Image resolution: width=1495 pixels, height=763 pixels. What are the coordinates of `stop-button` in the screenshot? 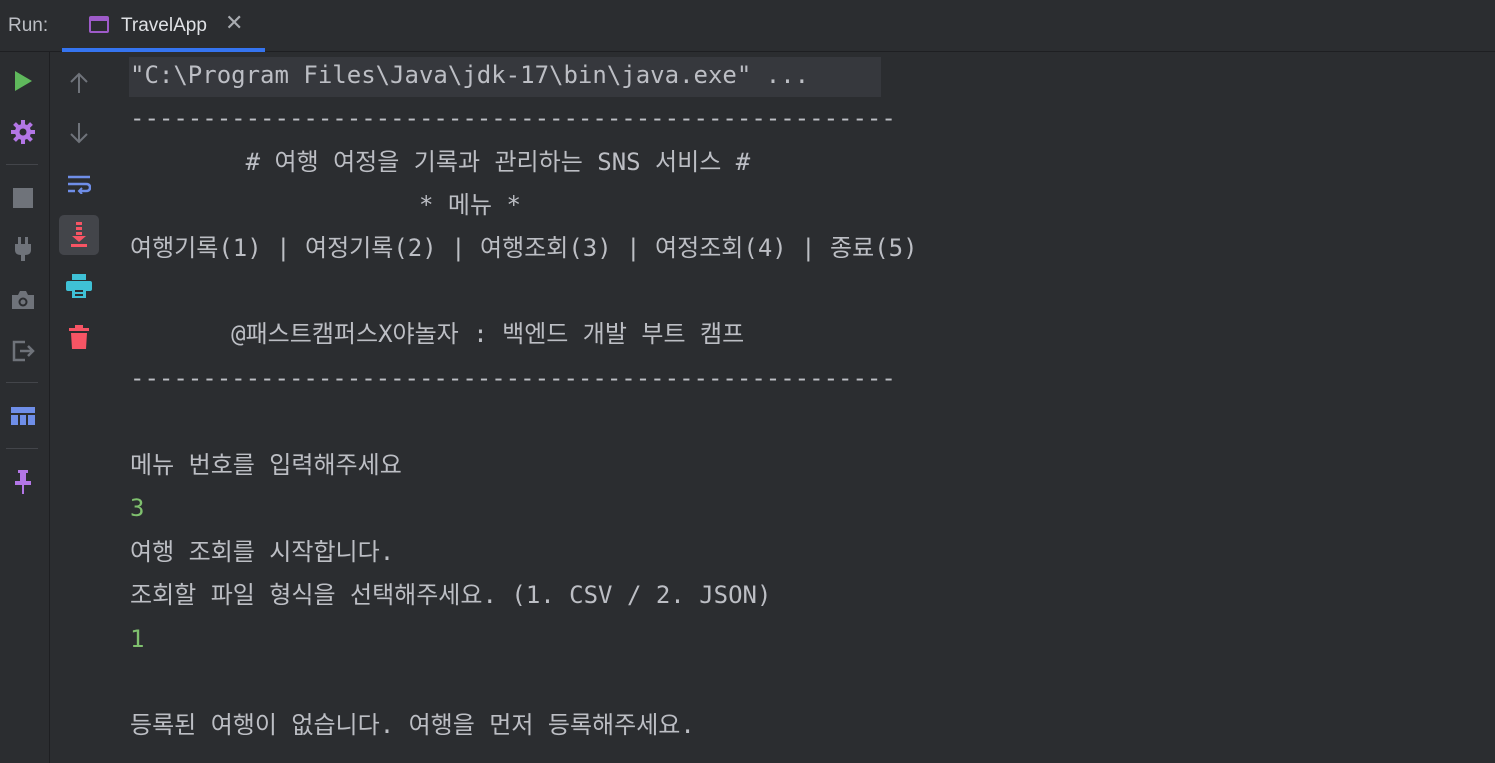 It's located at (23, 198).